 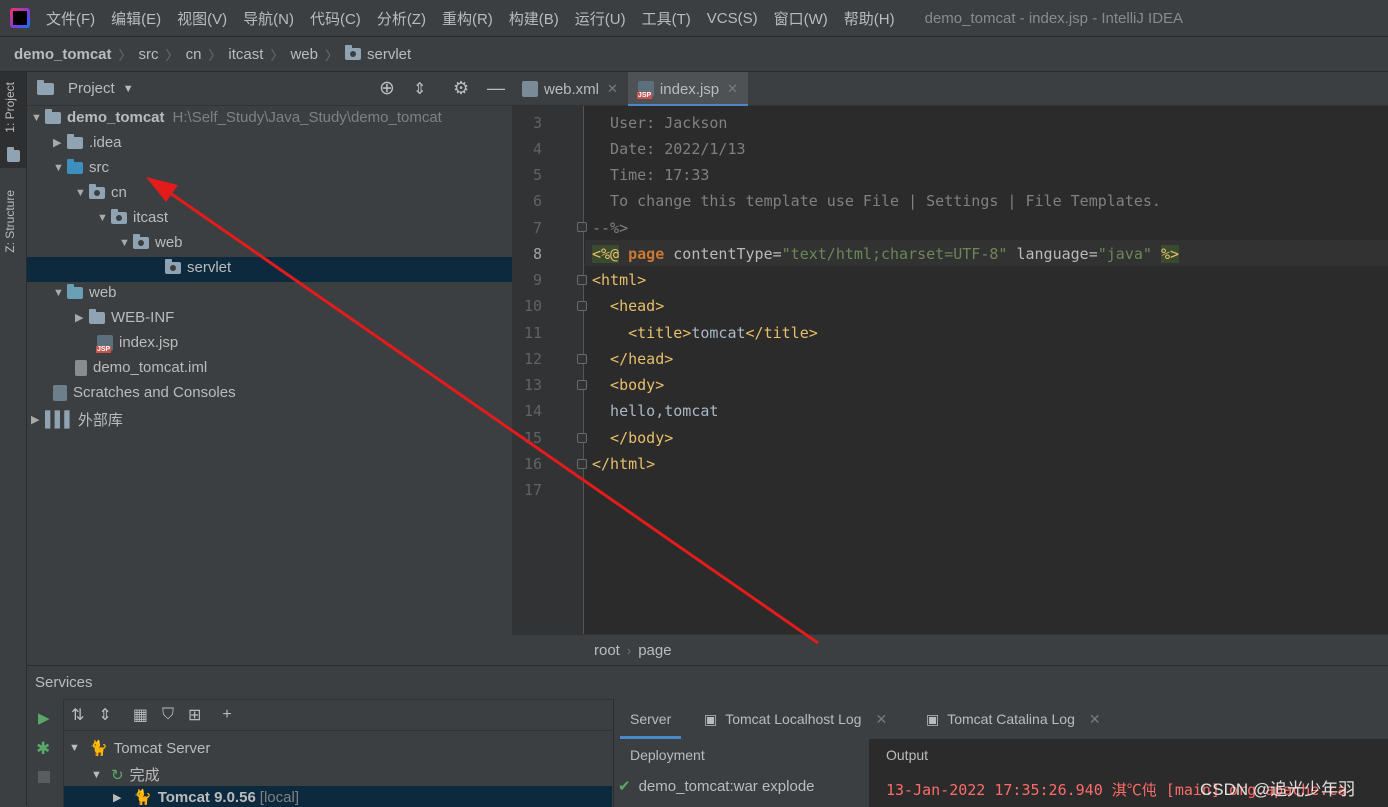 What do you see at coordinates (467, 18) in the screenshot?
I see `menu-refactor: 重构(R)` at bounding box center [467, 18].